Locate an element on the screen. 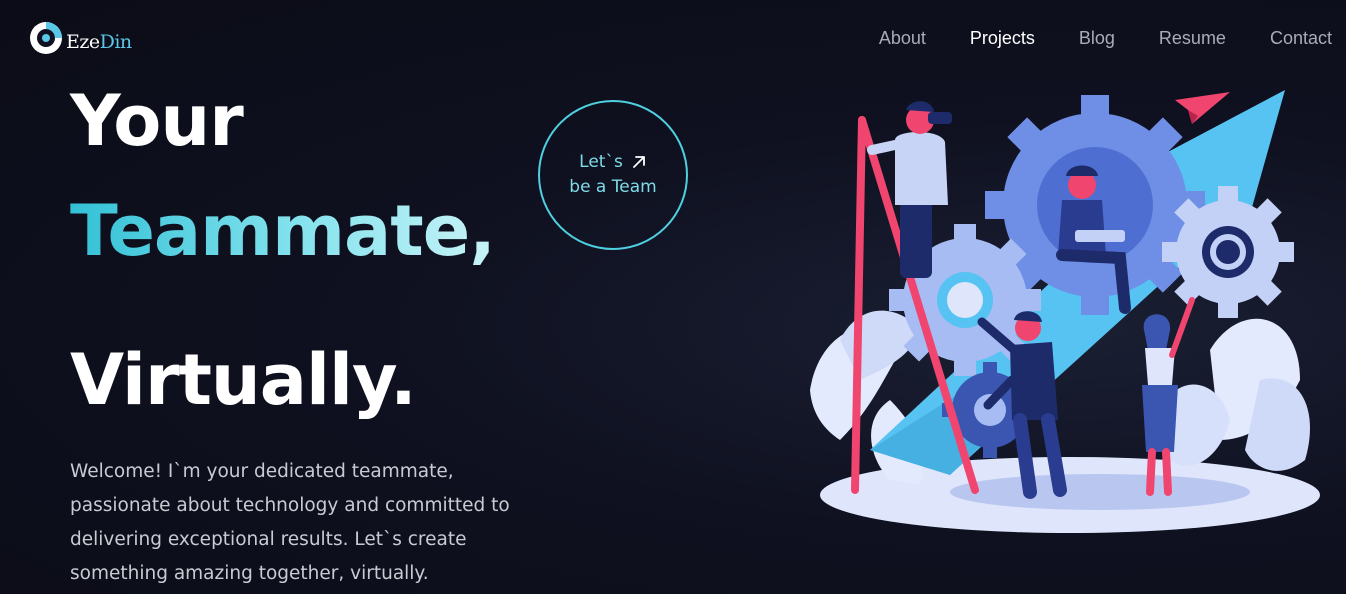 This screenshot has height=594, width=1346. brand-name: EzeDin is located at coordinates (99, 42).